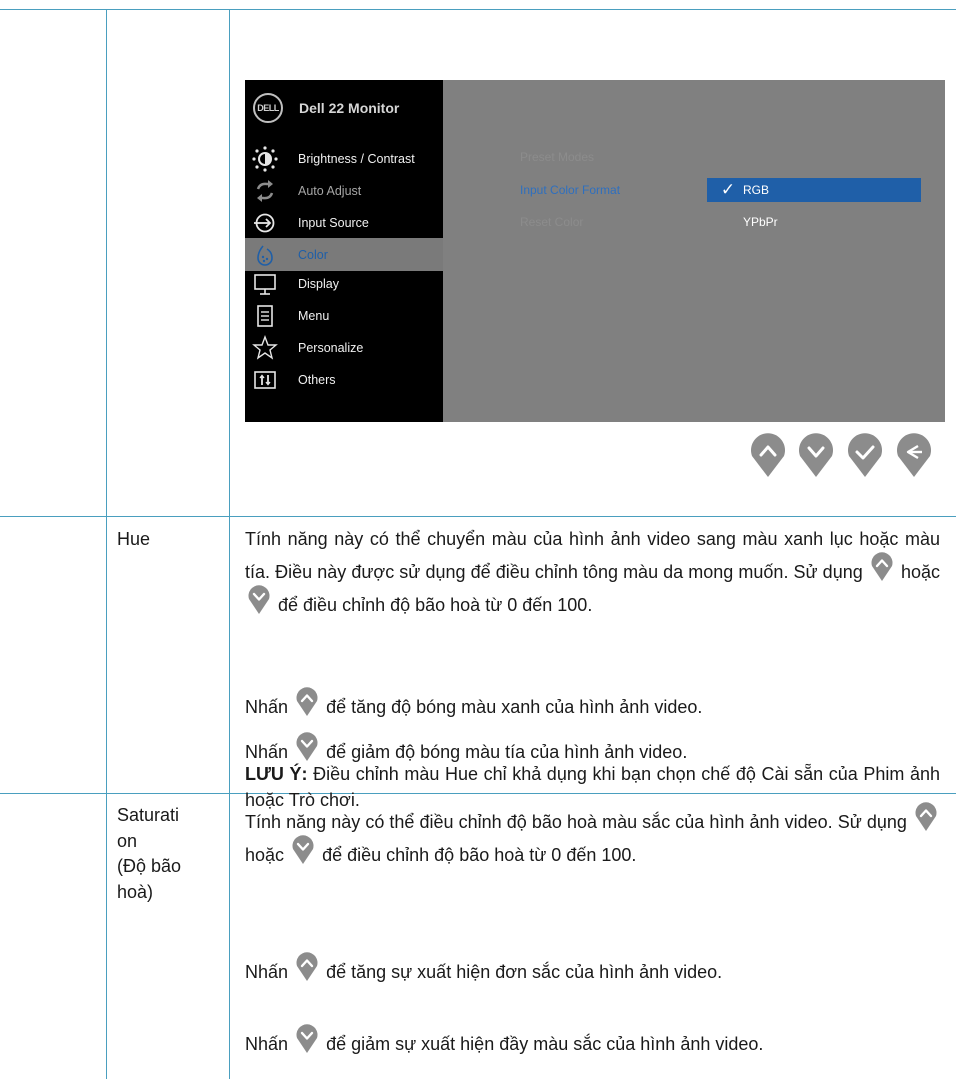  I want to click on dell-logo: DELL, so click(268, 108).